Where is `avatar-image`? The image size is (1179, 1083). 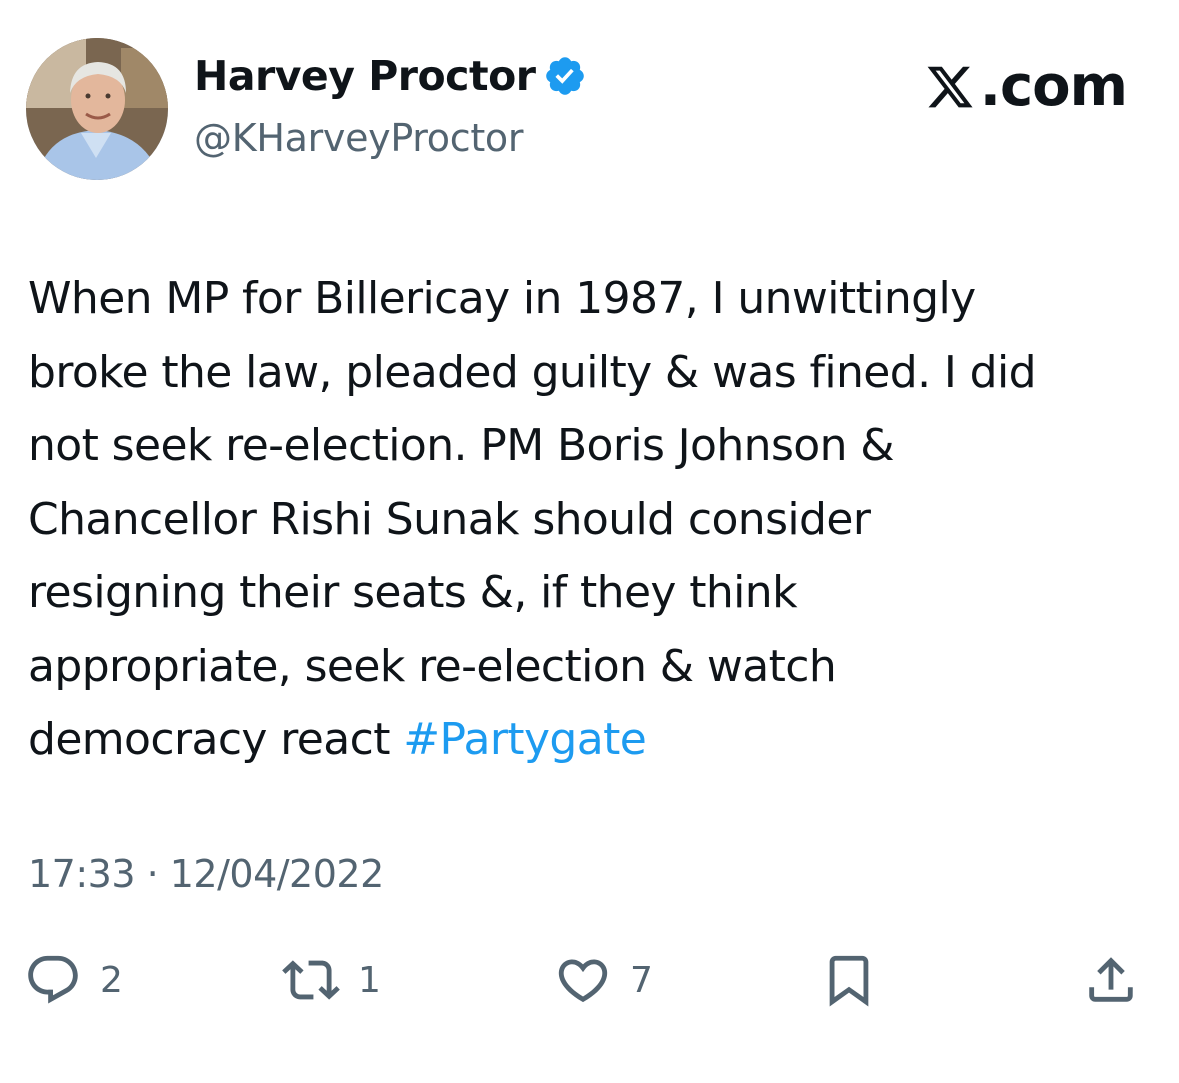
avatar-image is located at coordinates (97, 109).